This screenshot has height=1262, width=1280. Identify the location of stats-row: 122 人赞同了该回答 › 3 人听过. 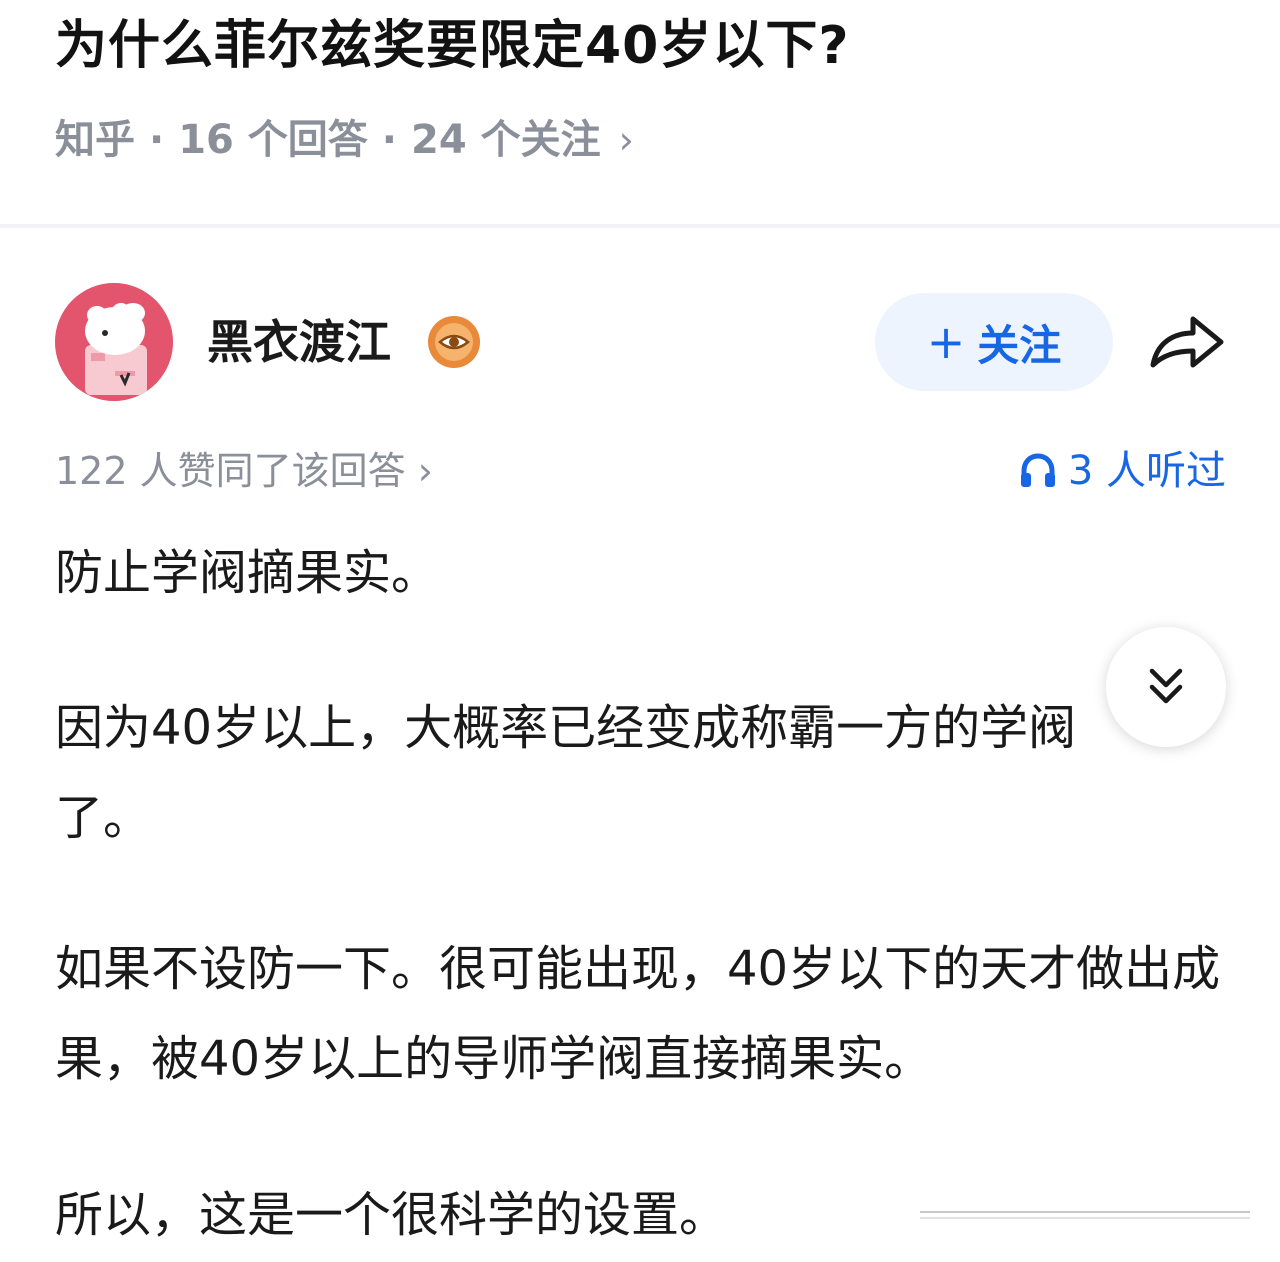
(642, 471).